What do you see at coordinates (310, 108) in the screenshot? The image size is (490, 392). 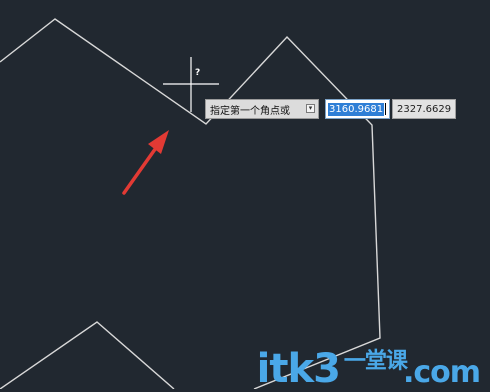 I see `prompt-options-icon: ▾` at bounding box center [310, 108].